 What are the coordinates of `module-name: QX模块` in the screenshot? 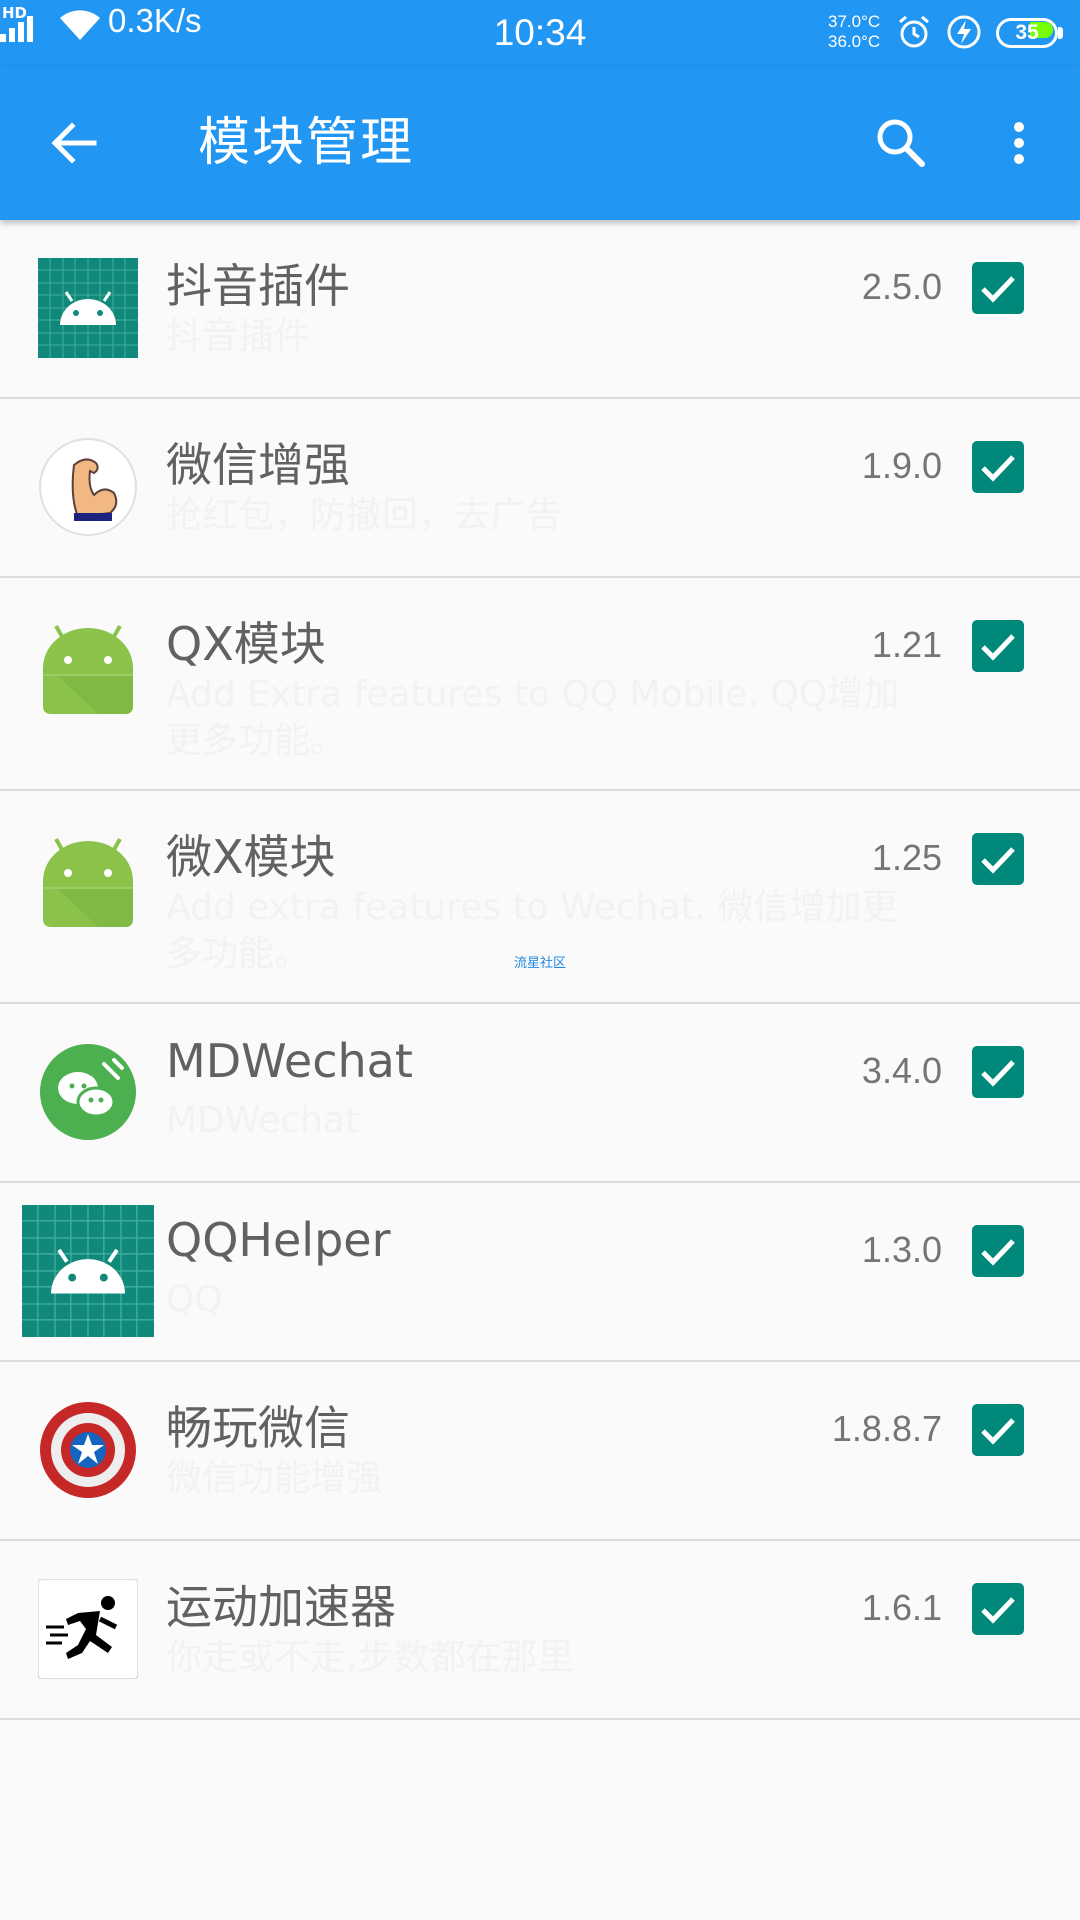 It's located at (246, 644).